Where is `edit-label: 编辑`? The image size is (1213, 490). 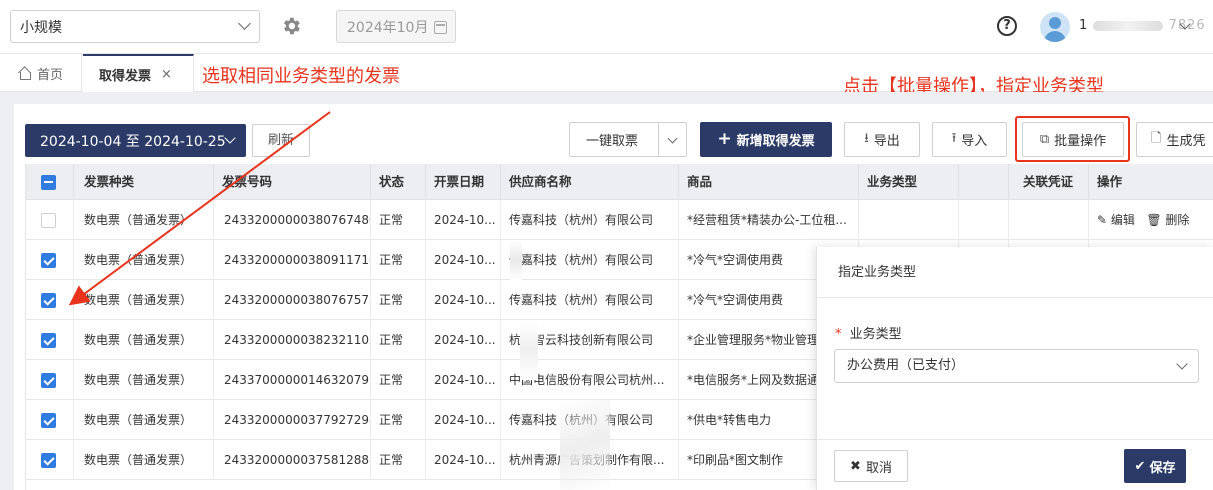
edit-label: 编辑 is located at coordinates (1122, 220).